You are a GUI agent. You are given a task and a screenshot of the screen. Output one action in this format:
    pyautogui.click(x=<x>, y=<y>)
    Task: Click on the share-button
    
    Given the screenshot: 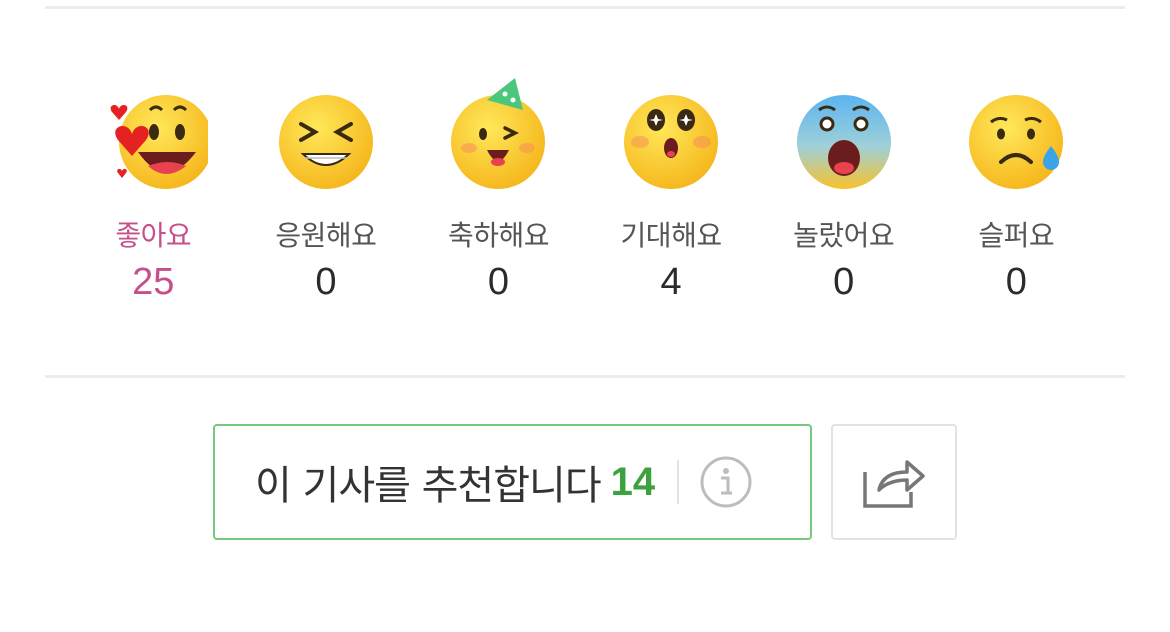 What is the action you would take?
    pyautogui.click(x=894, y=482)
    